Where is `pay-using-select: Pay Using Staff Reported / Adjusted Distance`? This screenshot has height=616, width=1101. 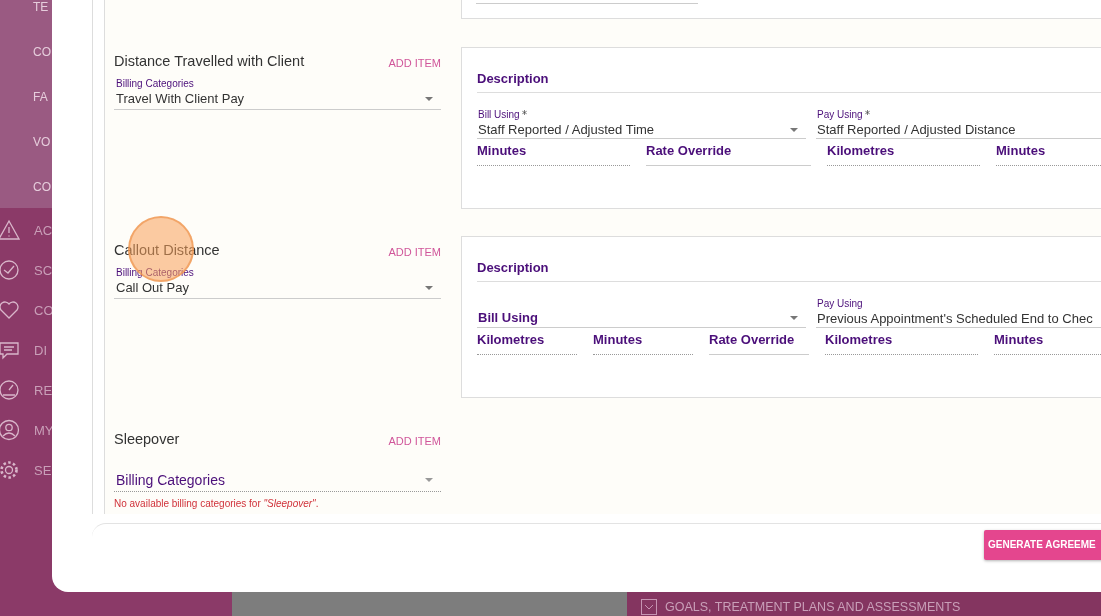
pay-using-select: Pay Using Staff Reported / Adjusted Distance is located at coordinates (958, 124).